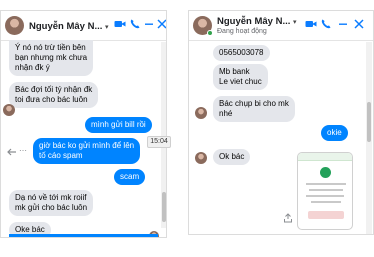  Describe the element at coordinates (83, 235) in the screenshot. I see `composer-edge` at that location.